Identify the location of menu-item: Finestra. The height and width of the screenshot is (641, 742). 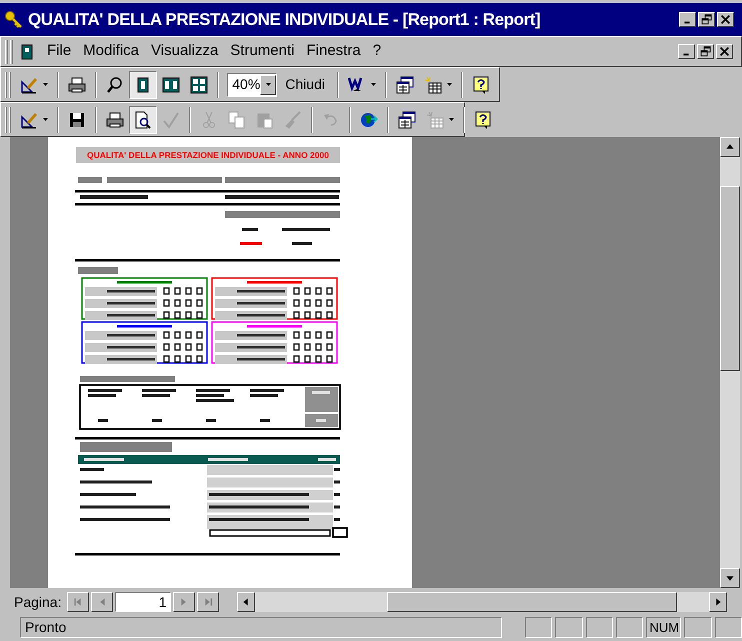
(333, 51).